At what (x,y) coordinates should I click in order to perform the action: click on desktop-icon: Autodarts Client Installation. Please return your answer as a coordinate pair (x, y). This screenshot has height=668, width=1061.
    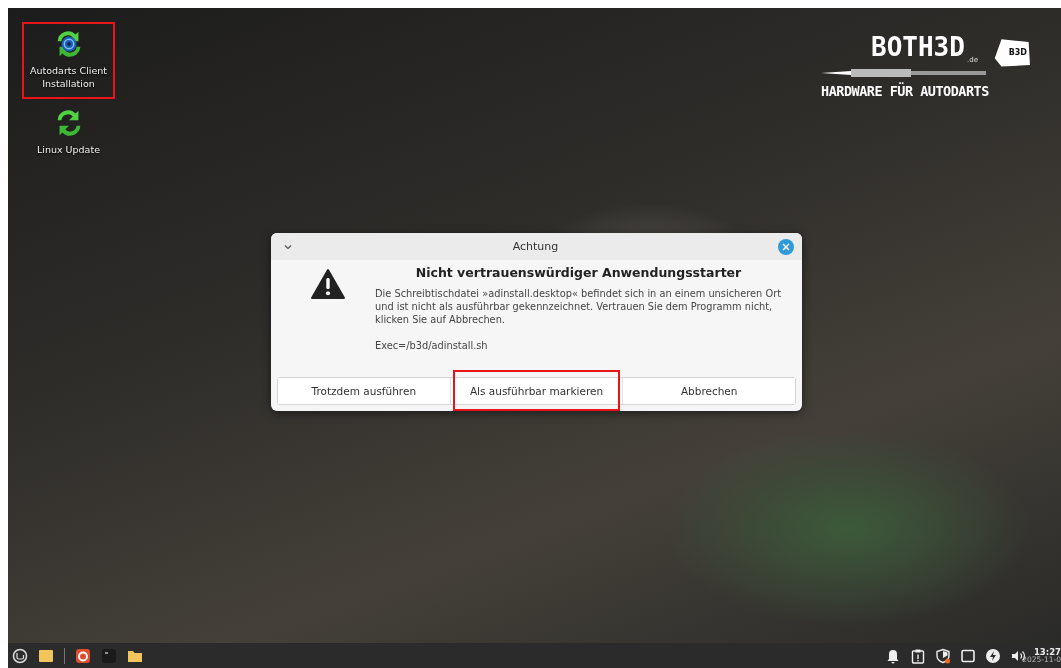
    Looking at the image, I should click on (68, 60).